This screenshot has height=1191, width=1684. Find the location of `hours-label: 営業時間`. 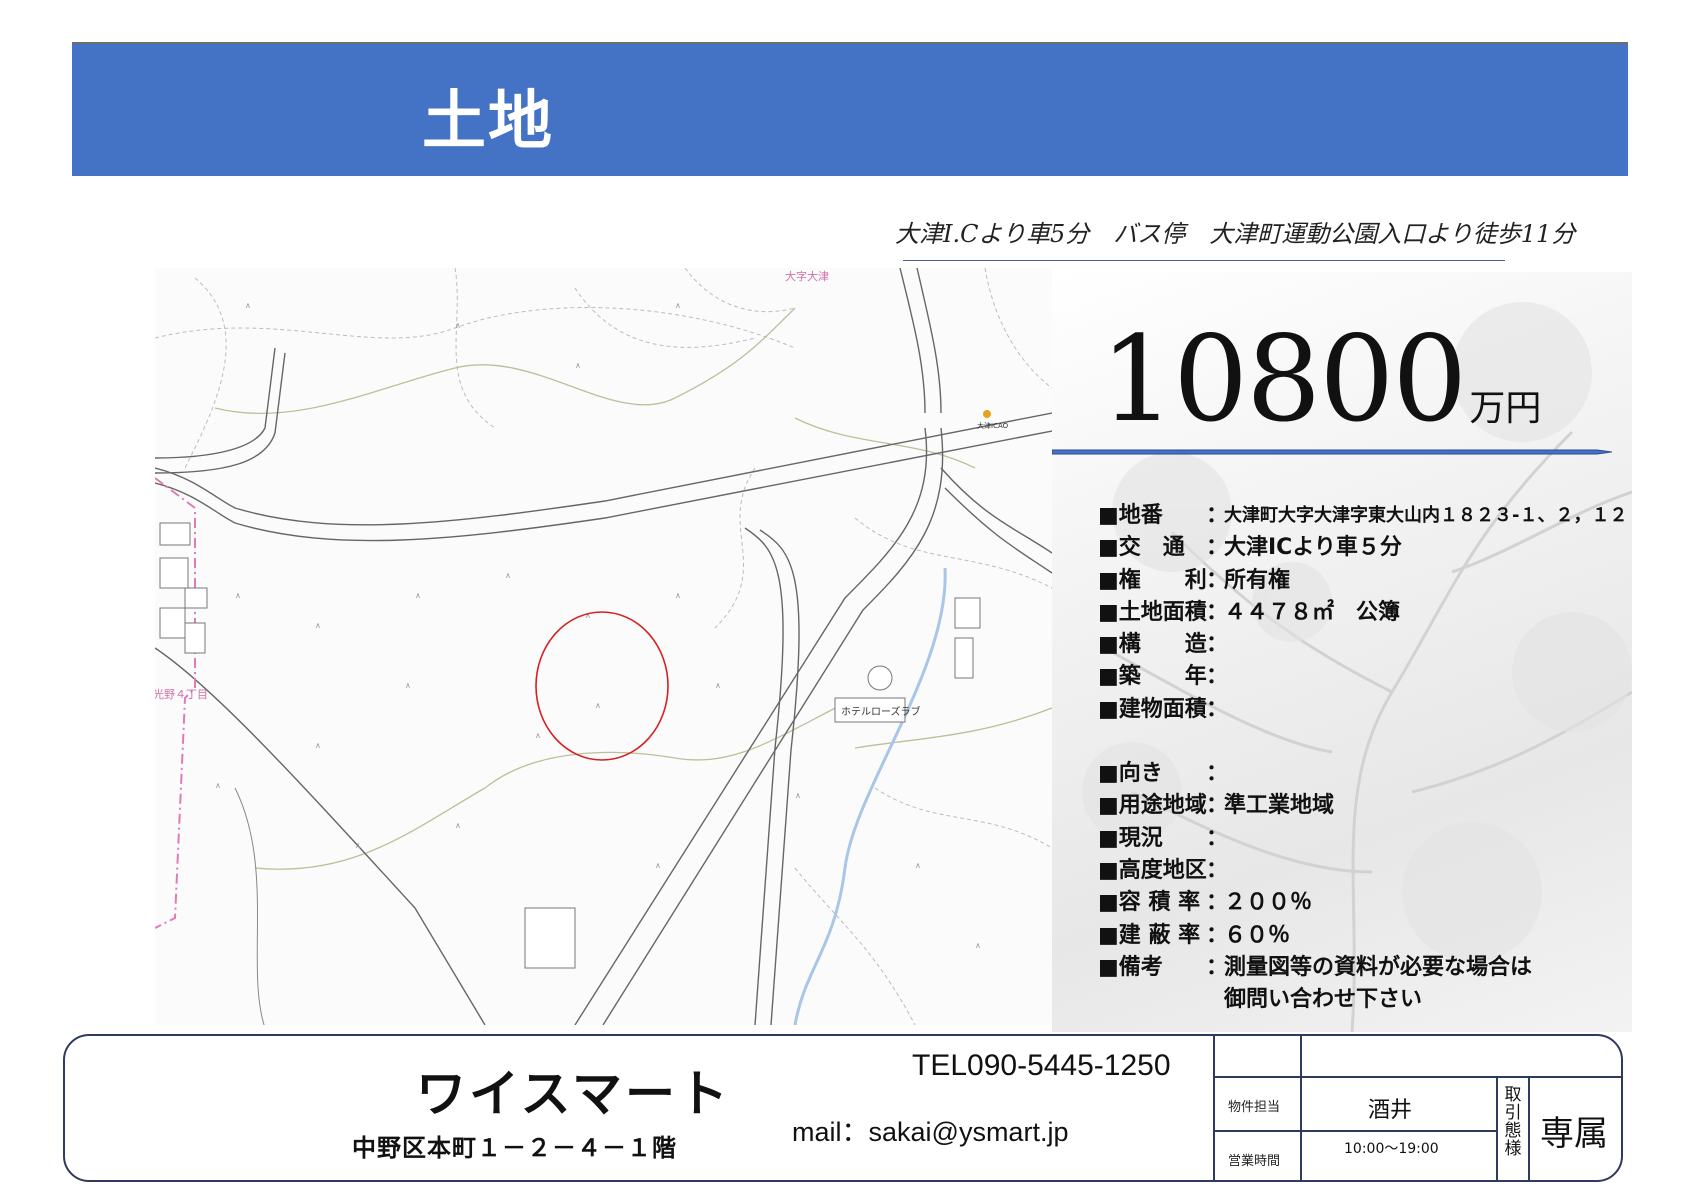

hours-label: 営業時間 is located at coordinates (1254, 1161).